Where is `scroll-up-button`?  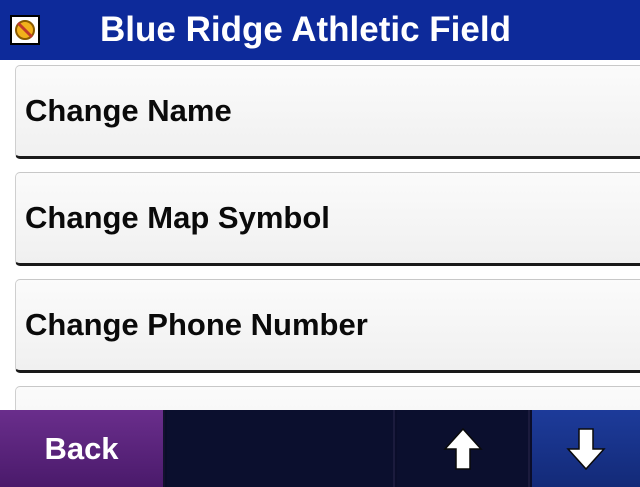
scroll-up-button is located at coordinates (463, 448).